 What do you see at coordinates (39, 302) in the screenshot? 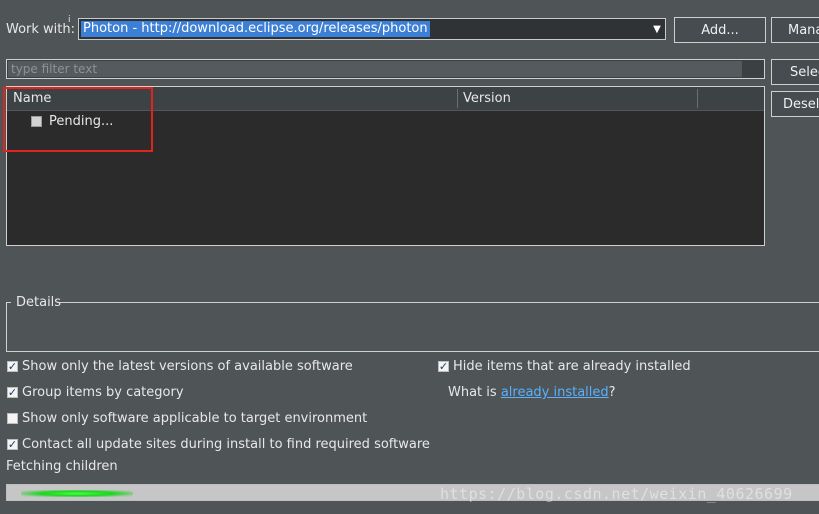
I see `details-label: Details` at bounding box center [39, 302].